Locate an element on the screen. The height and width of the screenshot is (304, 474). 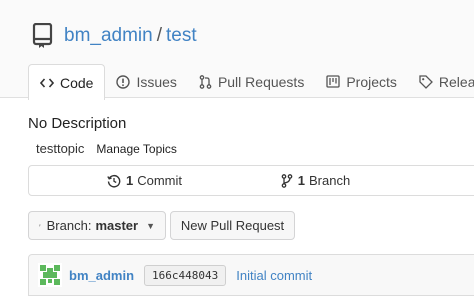
branches-label: Branch is located at coordinates (330, 180).